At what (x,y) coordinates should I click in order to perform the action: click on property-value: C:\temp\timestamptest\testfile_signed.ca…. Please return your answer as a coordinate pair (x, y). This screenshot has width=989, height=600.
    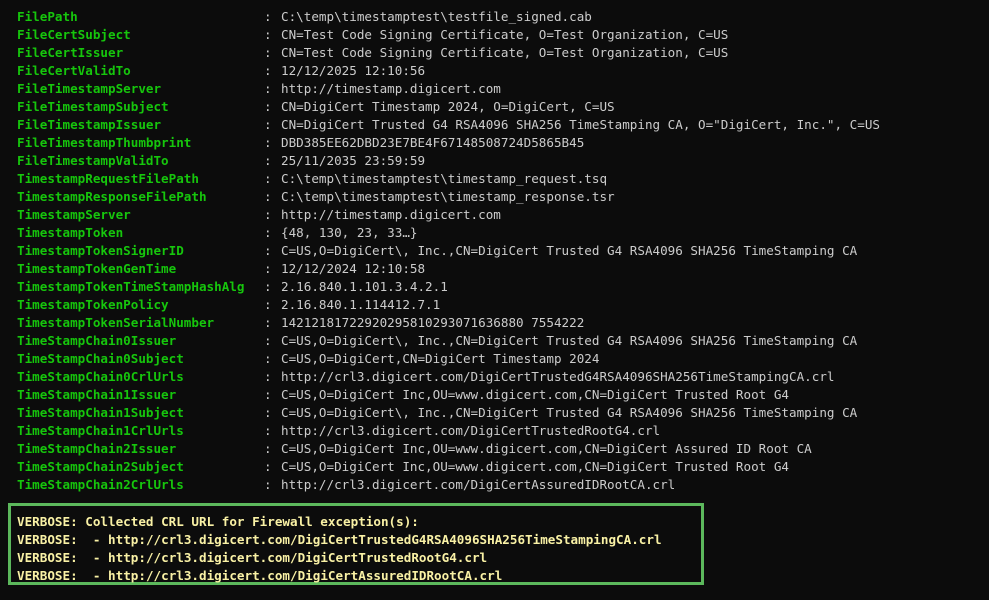
    Looking at the image, I should click on (436, 16).